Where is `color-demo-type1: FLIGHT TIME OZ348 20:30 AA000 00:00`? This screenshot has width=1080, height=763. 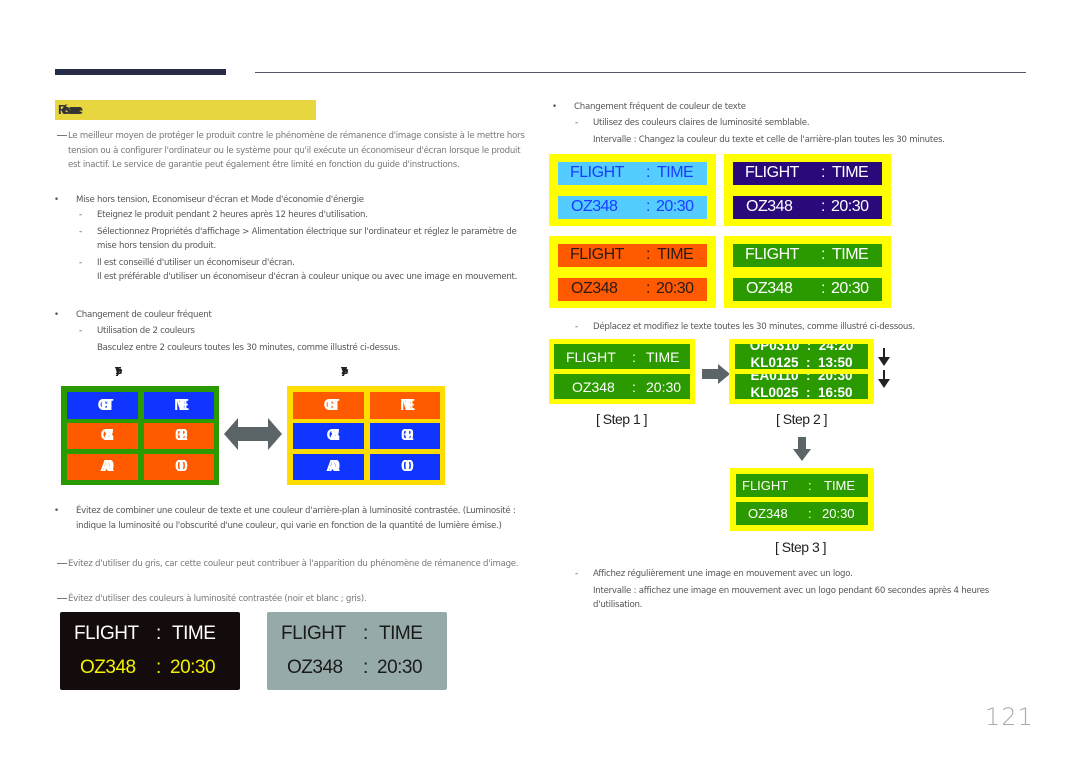 color-demo-type1: FLIGHT TIME OZ348 20:30 AA000 00:00 is located at coordinates (140, 435).